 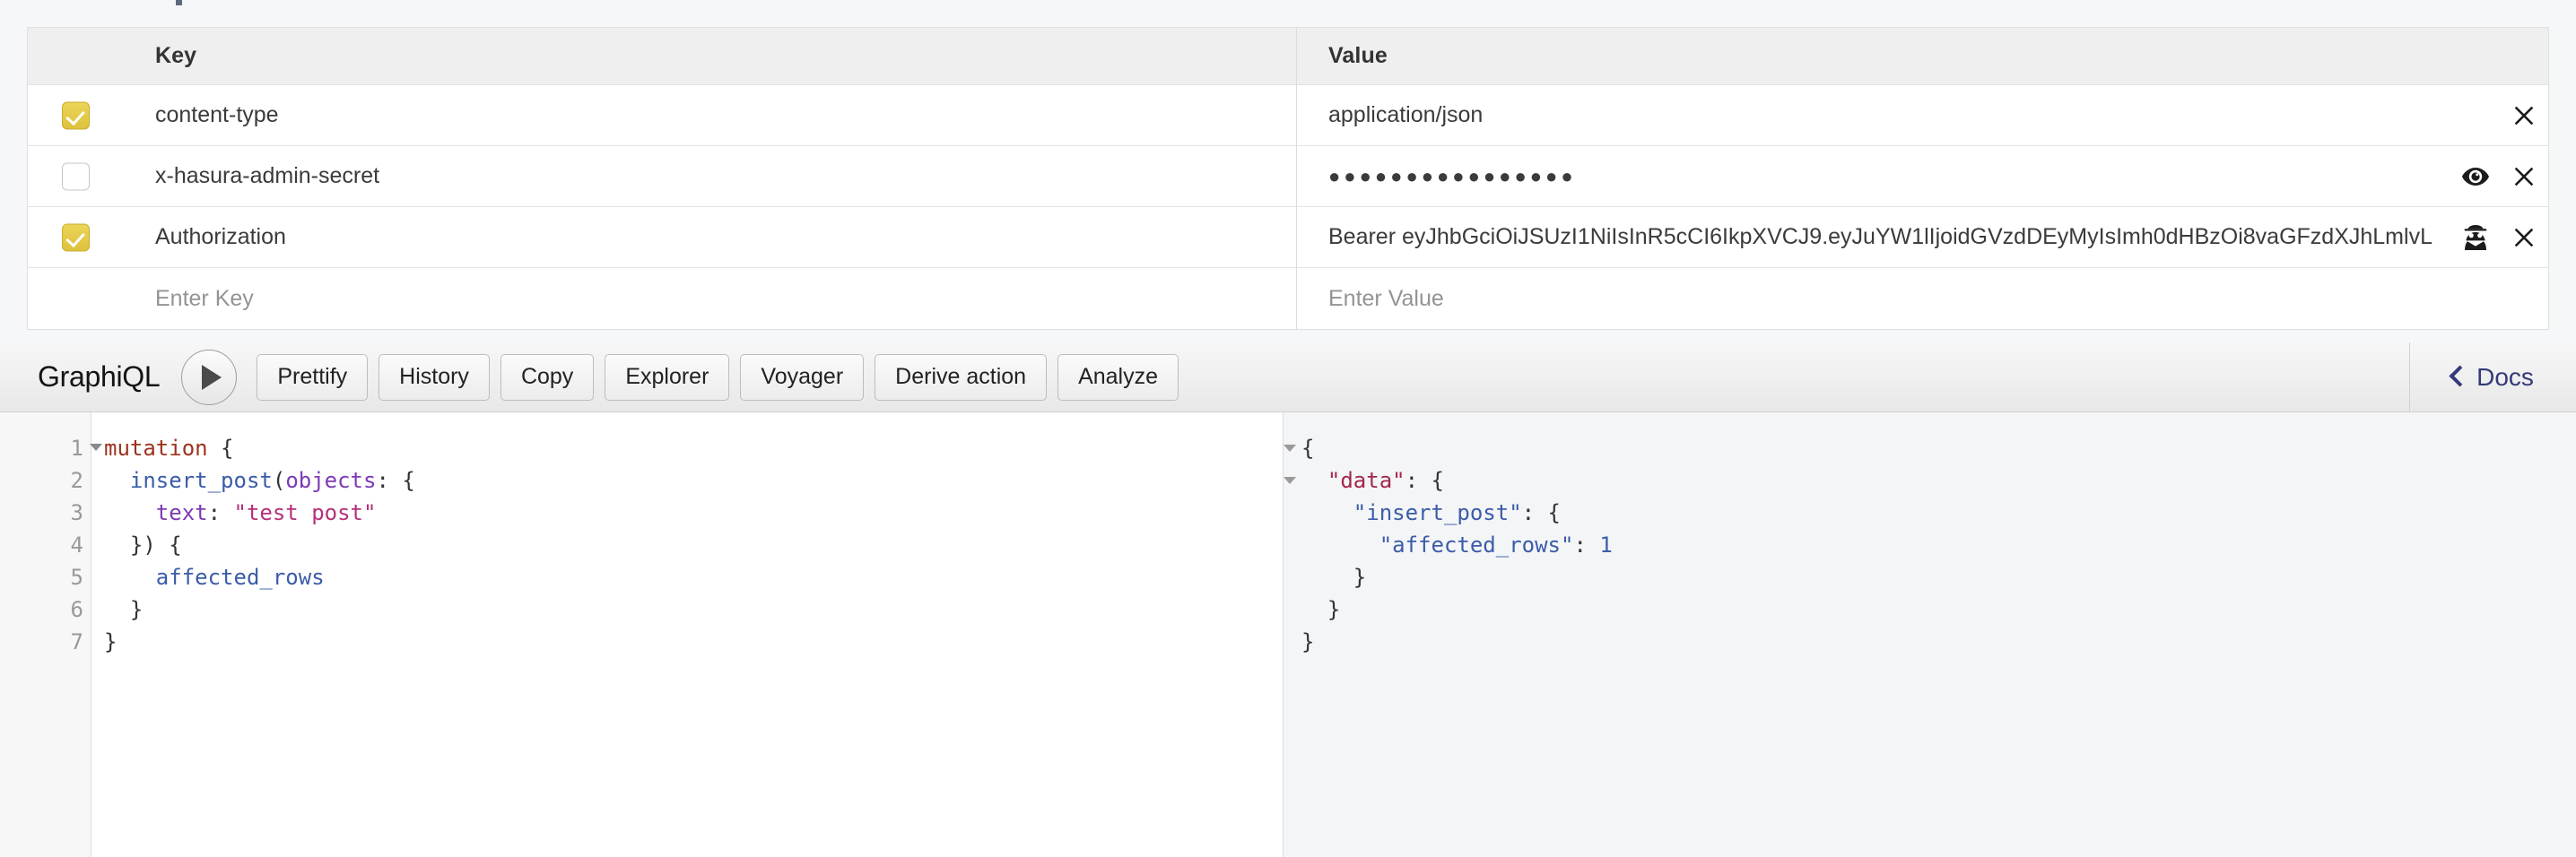 What do you see at coordinates (693, 545) in the screenshot?
I see `code-line: }) {` at bounding box center [693, 545].